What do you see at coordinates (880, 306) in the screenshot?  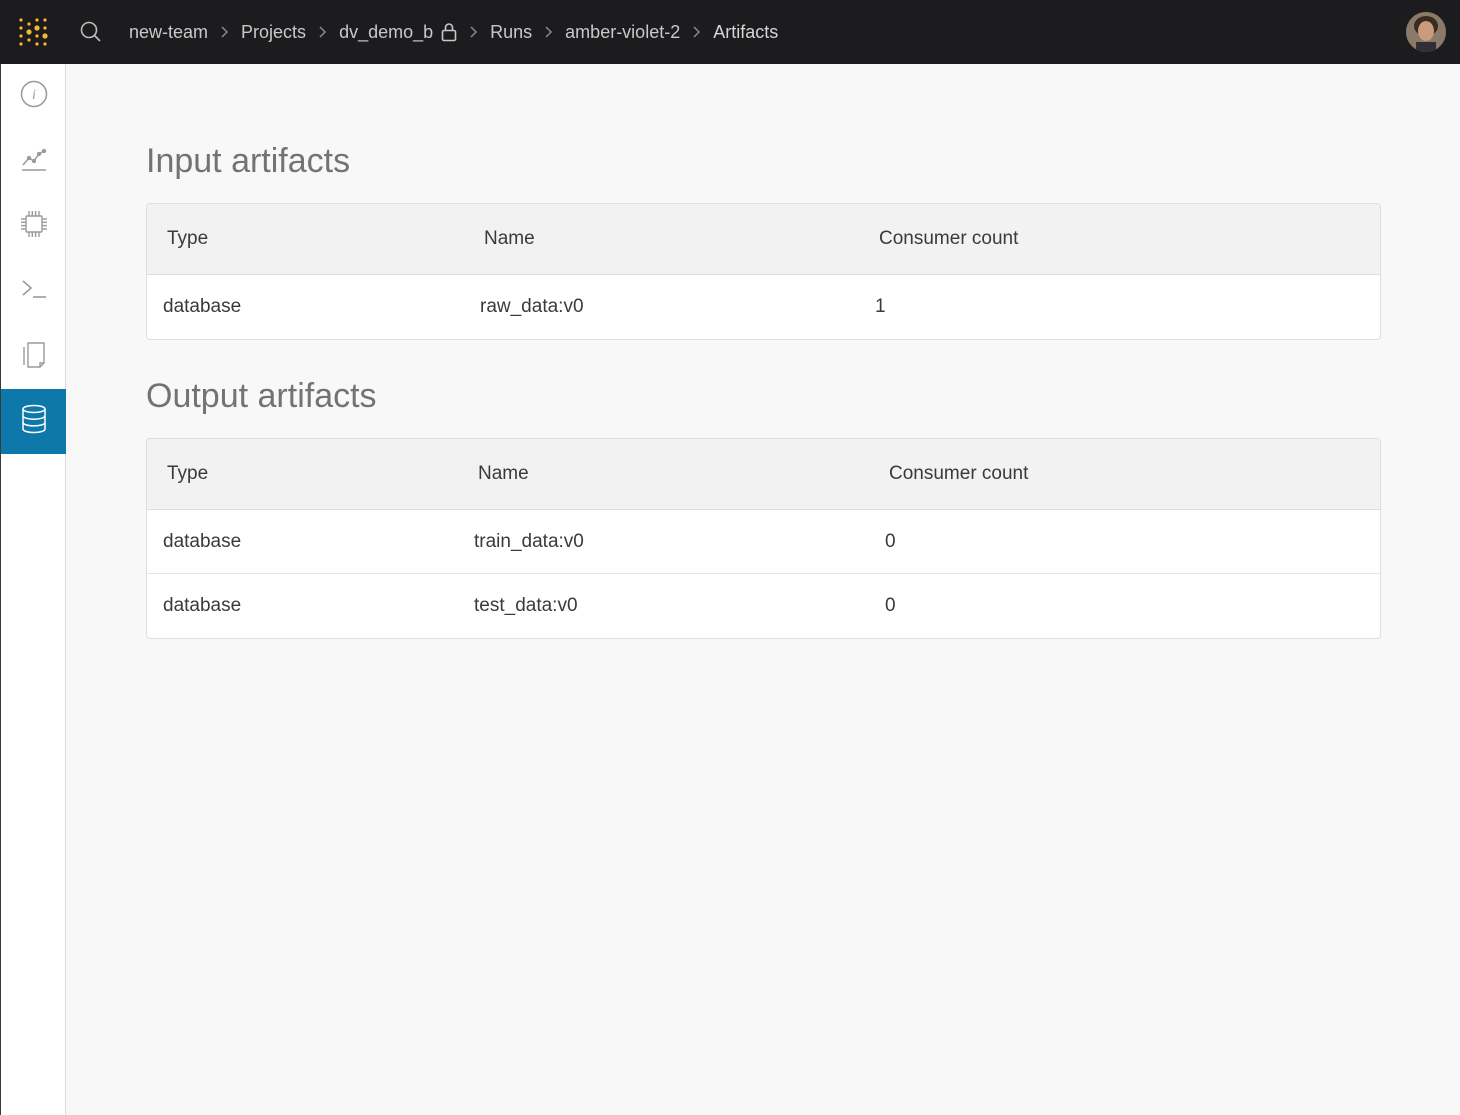 I see `artifact-consumer-count: 1` at bounding box center [880, 306].